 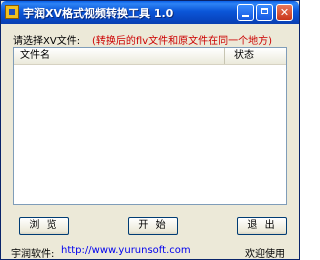 What do you see at coordinates (12, 12) in the screenshot?
I see `app-icon` at bounding box center [12, 12].